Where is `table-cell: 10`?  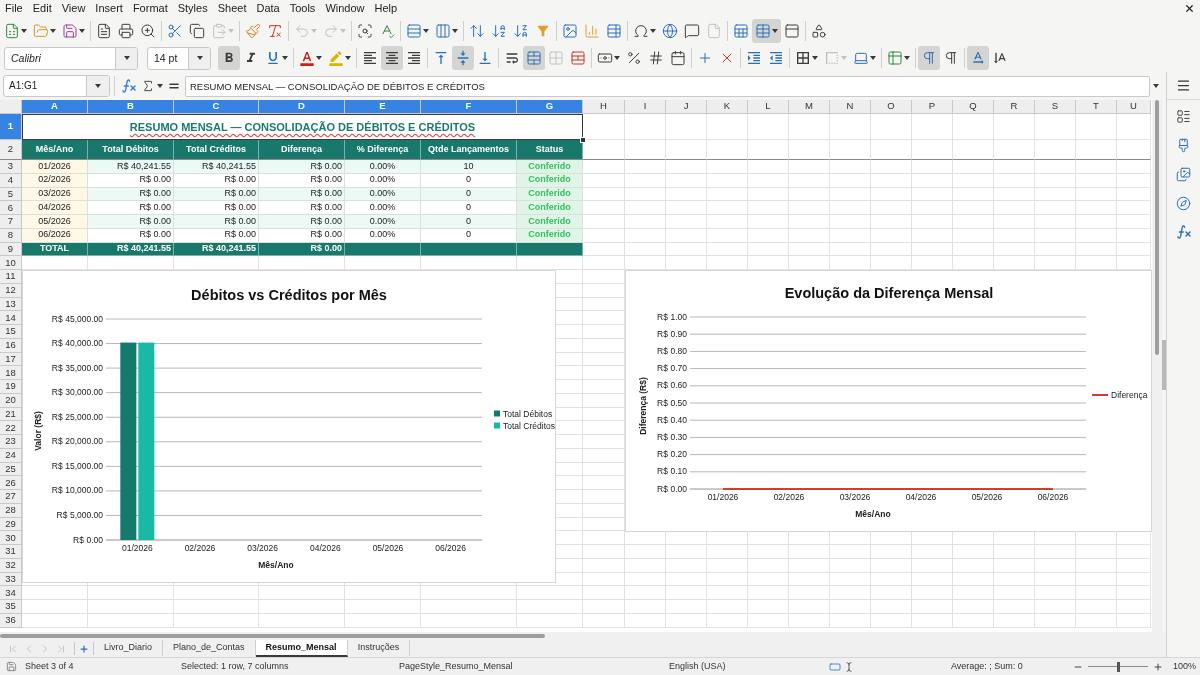
table-cell: 10 is located at coordinates (469, 167).